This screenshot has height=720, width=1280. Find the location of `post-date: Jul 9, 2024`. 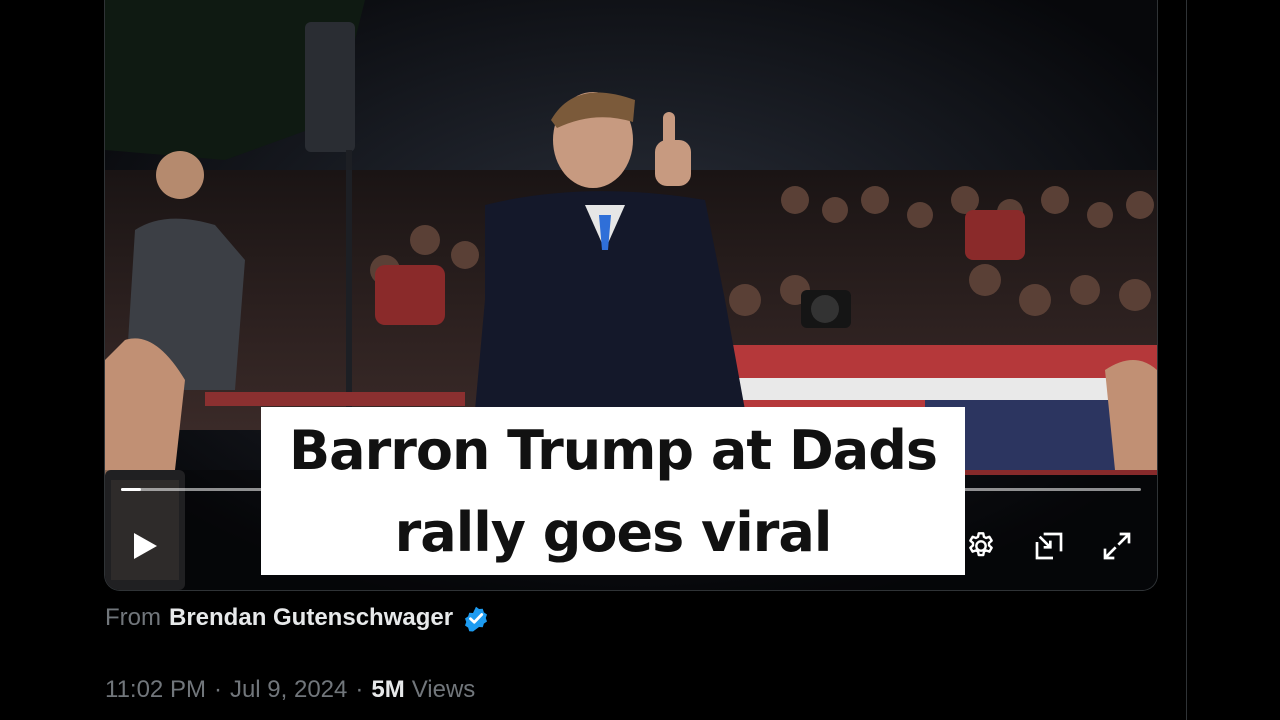

post-date: Jul 9, 2024 is located at coordinates (288, 690).